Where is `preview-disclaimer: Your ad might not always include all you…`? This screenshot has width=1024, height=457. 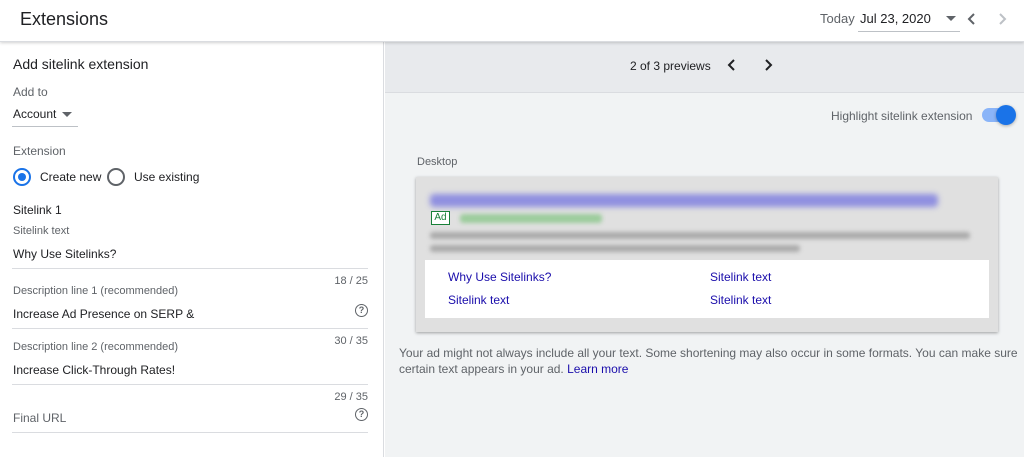
preview-disclaimer: Your ad might not always include all you… is located at coordinates (709, 361).